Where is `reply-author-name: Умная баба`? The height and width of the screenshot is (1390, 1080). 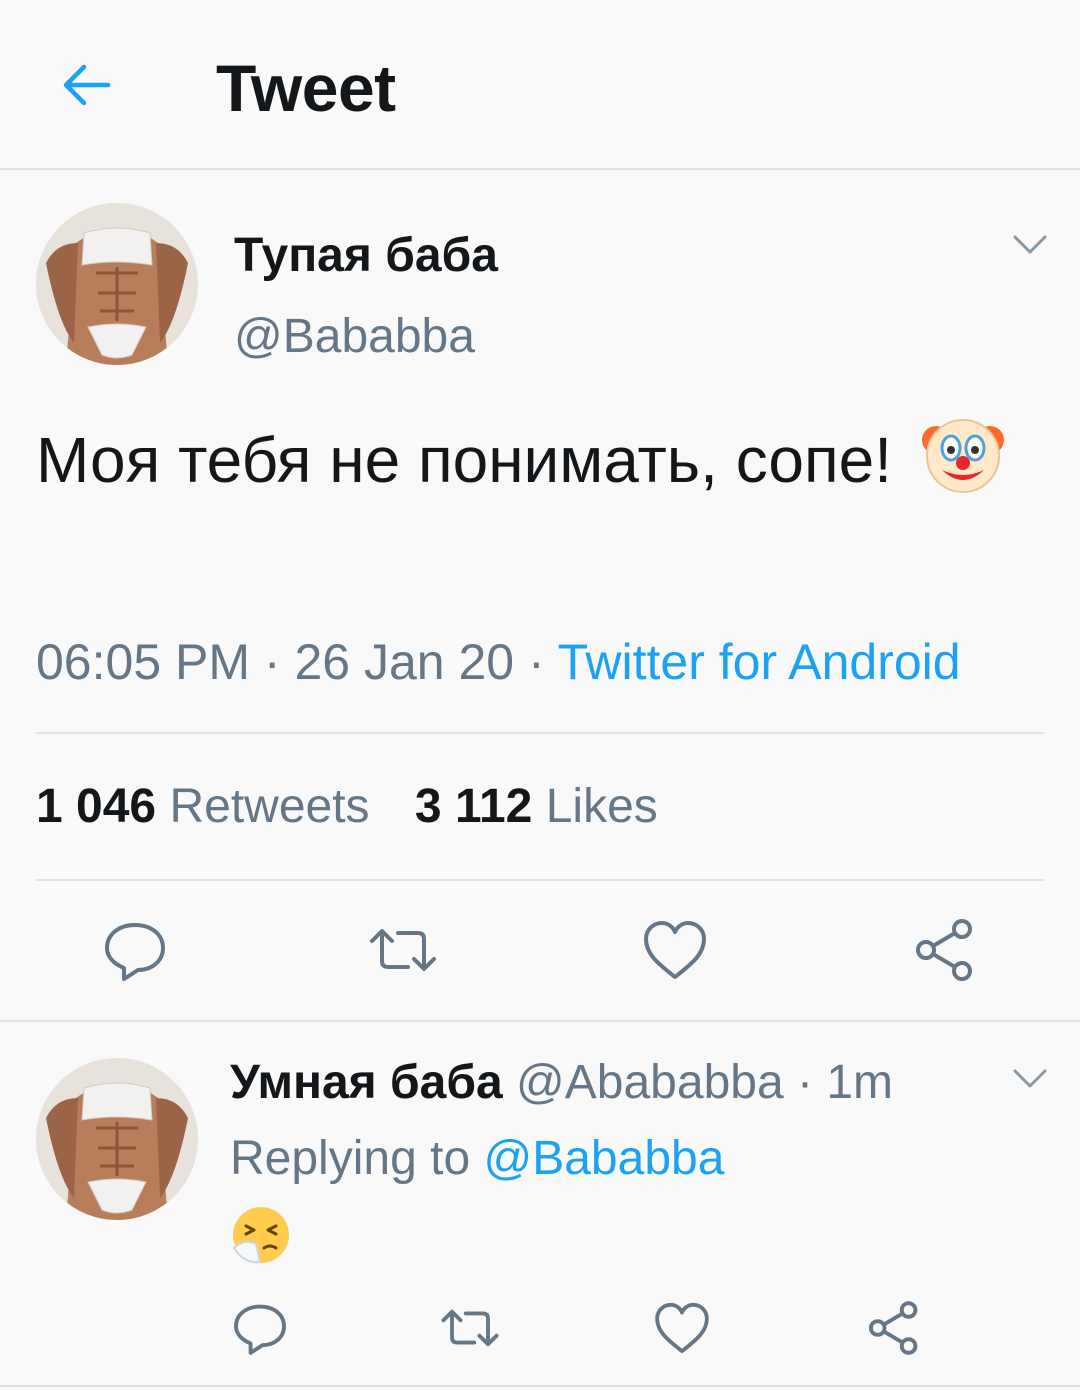 reply-author-name: Умная баба is located at coordinates (366, 1082).